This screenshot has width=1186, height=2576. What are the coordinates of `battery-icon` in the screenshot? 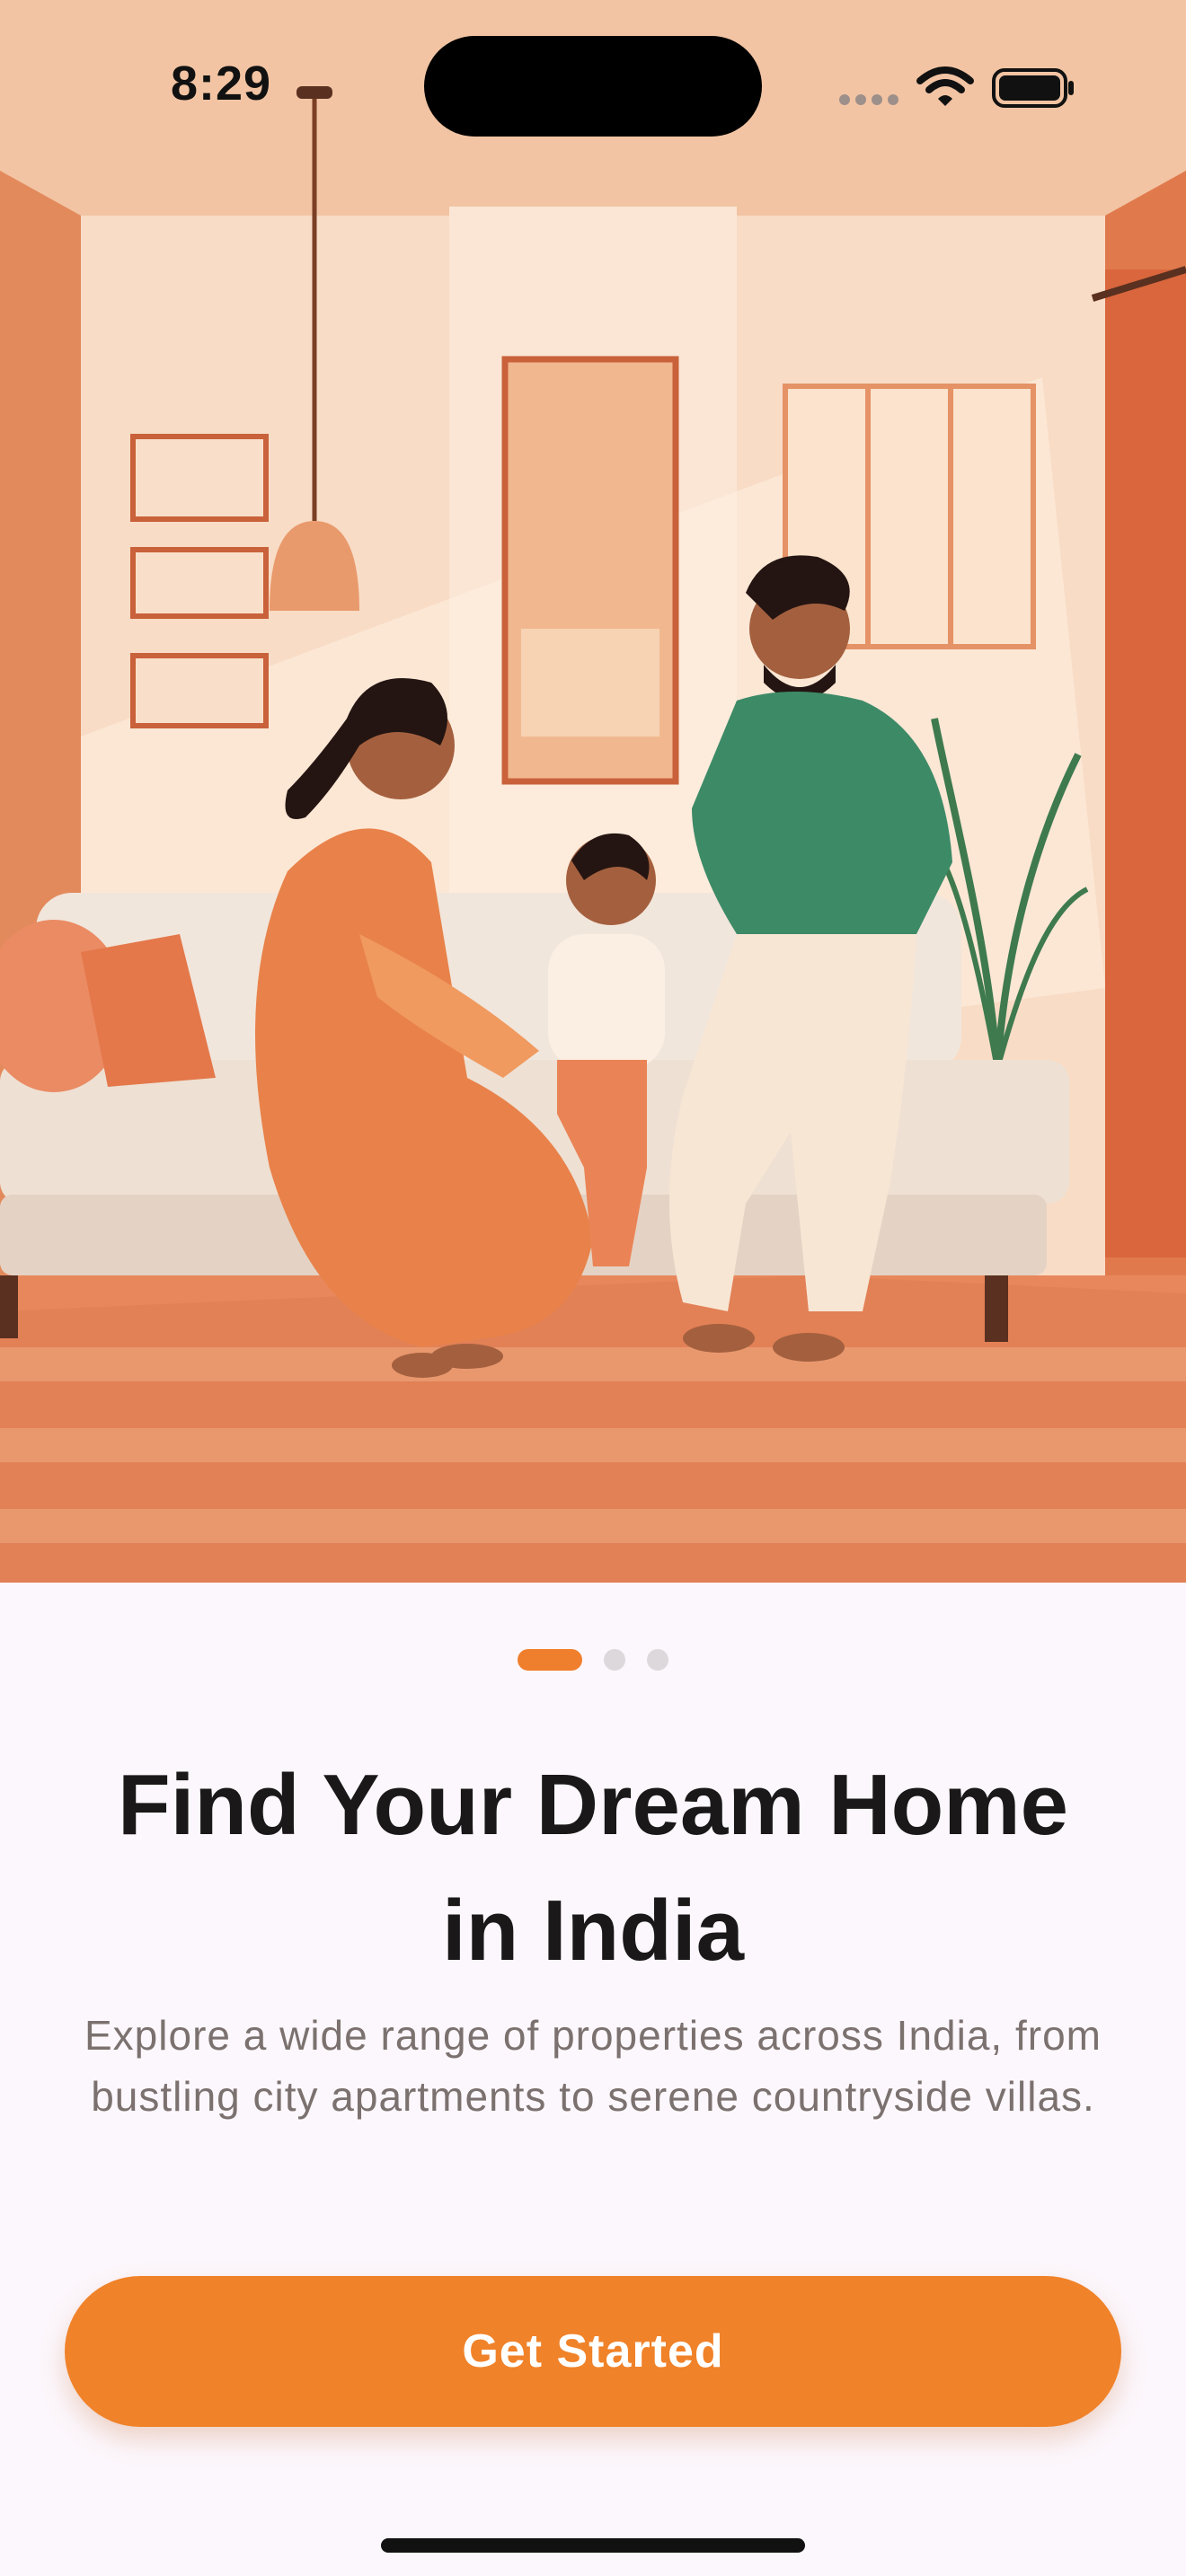 It's located at (1034, 90).